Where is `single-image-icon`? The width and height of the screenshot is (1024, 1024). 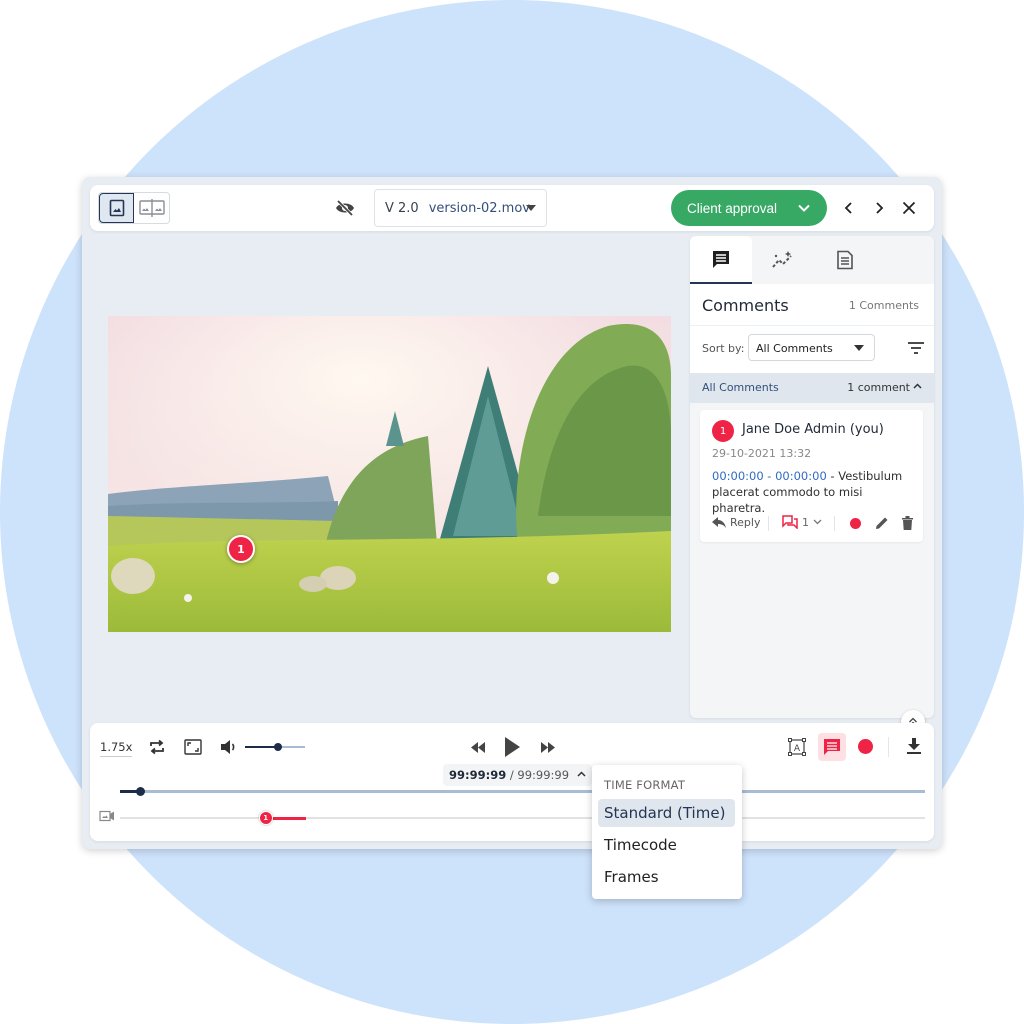 single-image-icon is located at coordinates (116, 208).